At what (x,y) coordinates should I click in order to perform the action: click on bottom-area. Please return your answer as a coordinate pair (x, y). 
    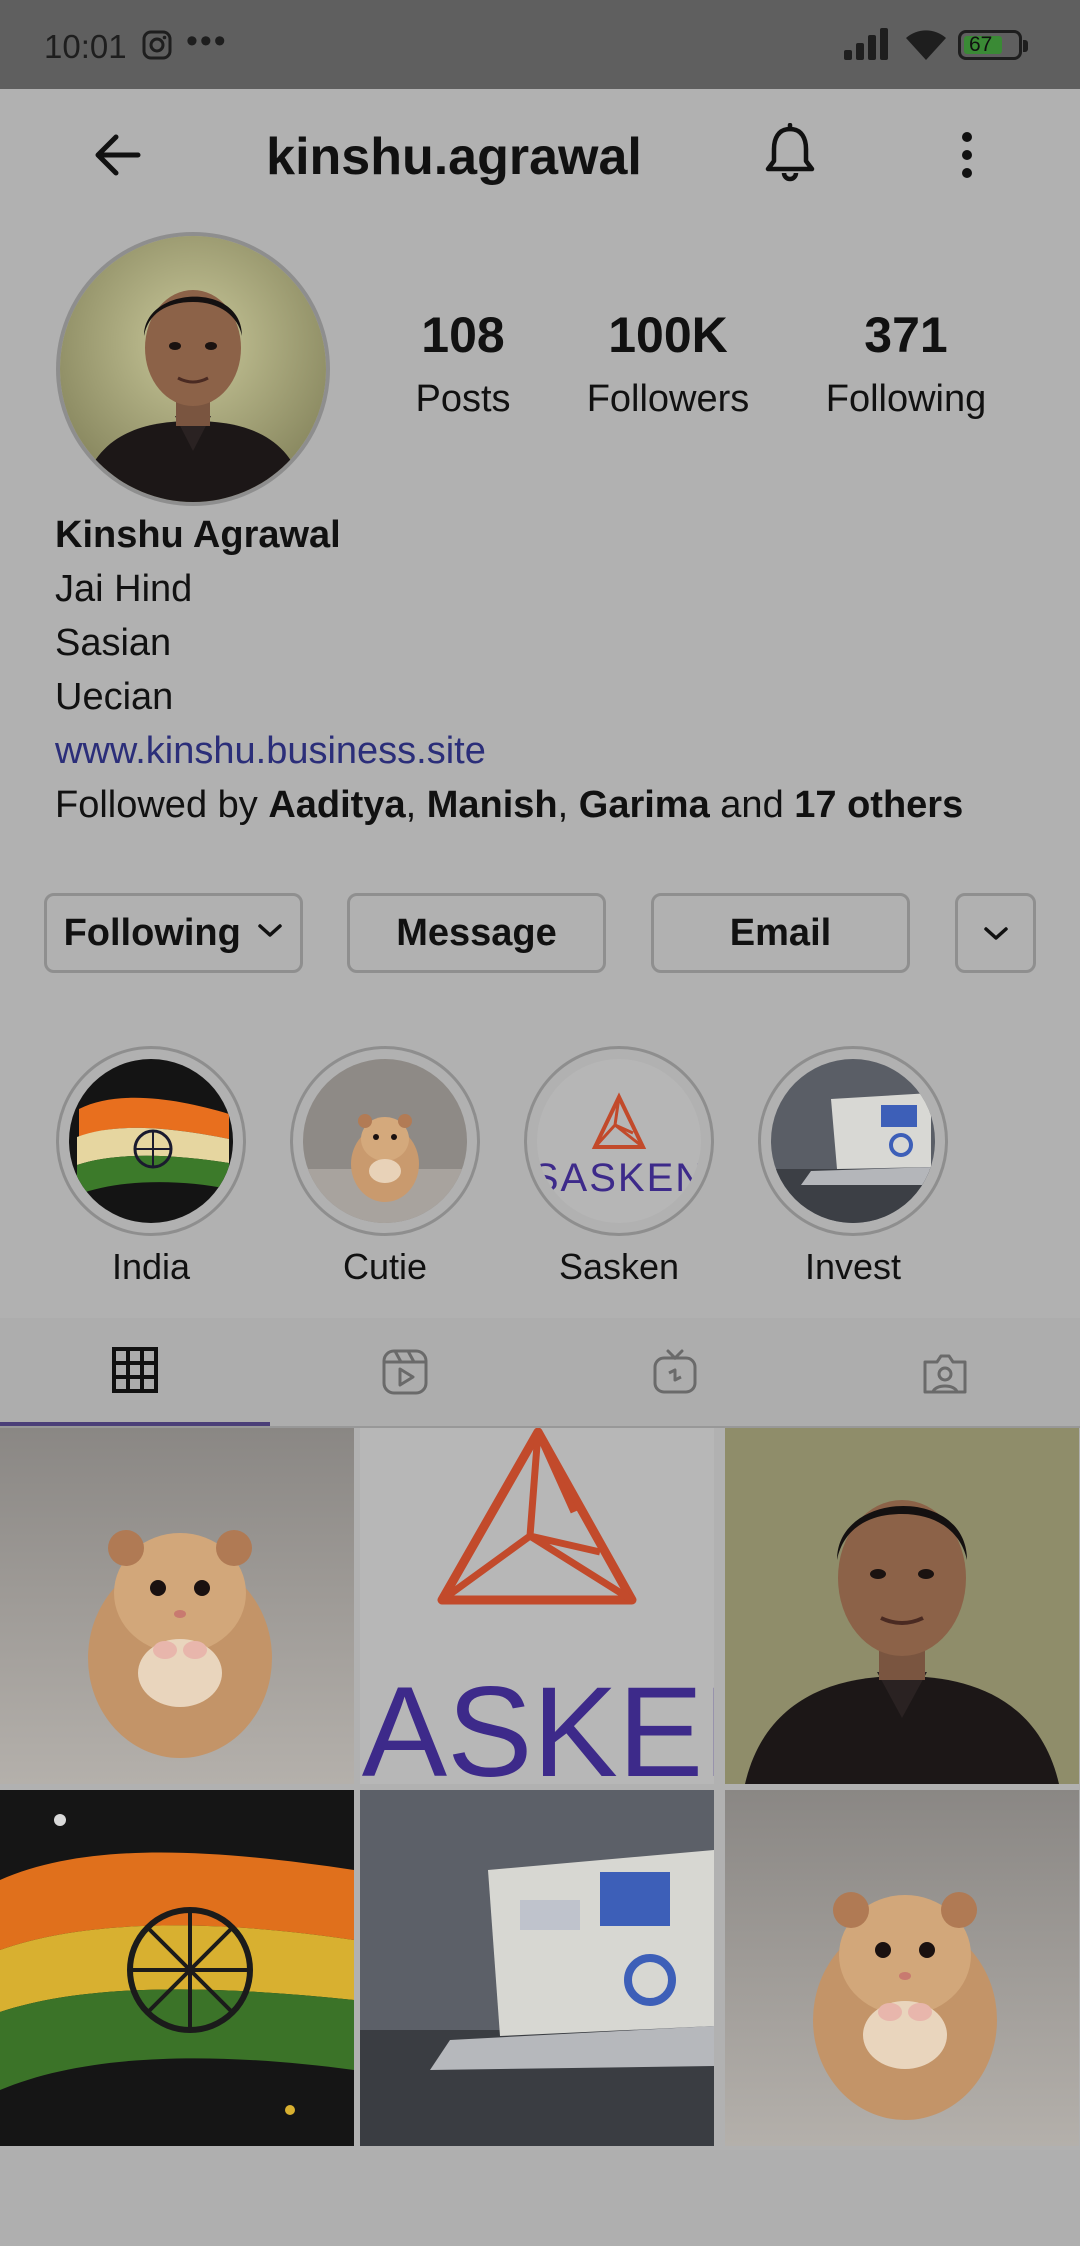
    Looking at the image, I should click on (540, 2198).